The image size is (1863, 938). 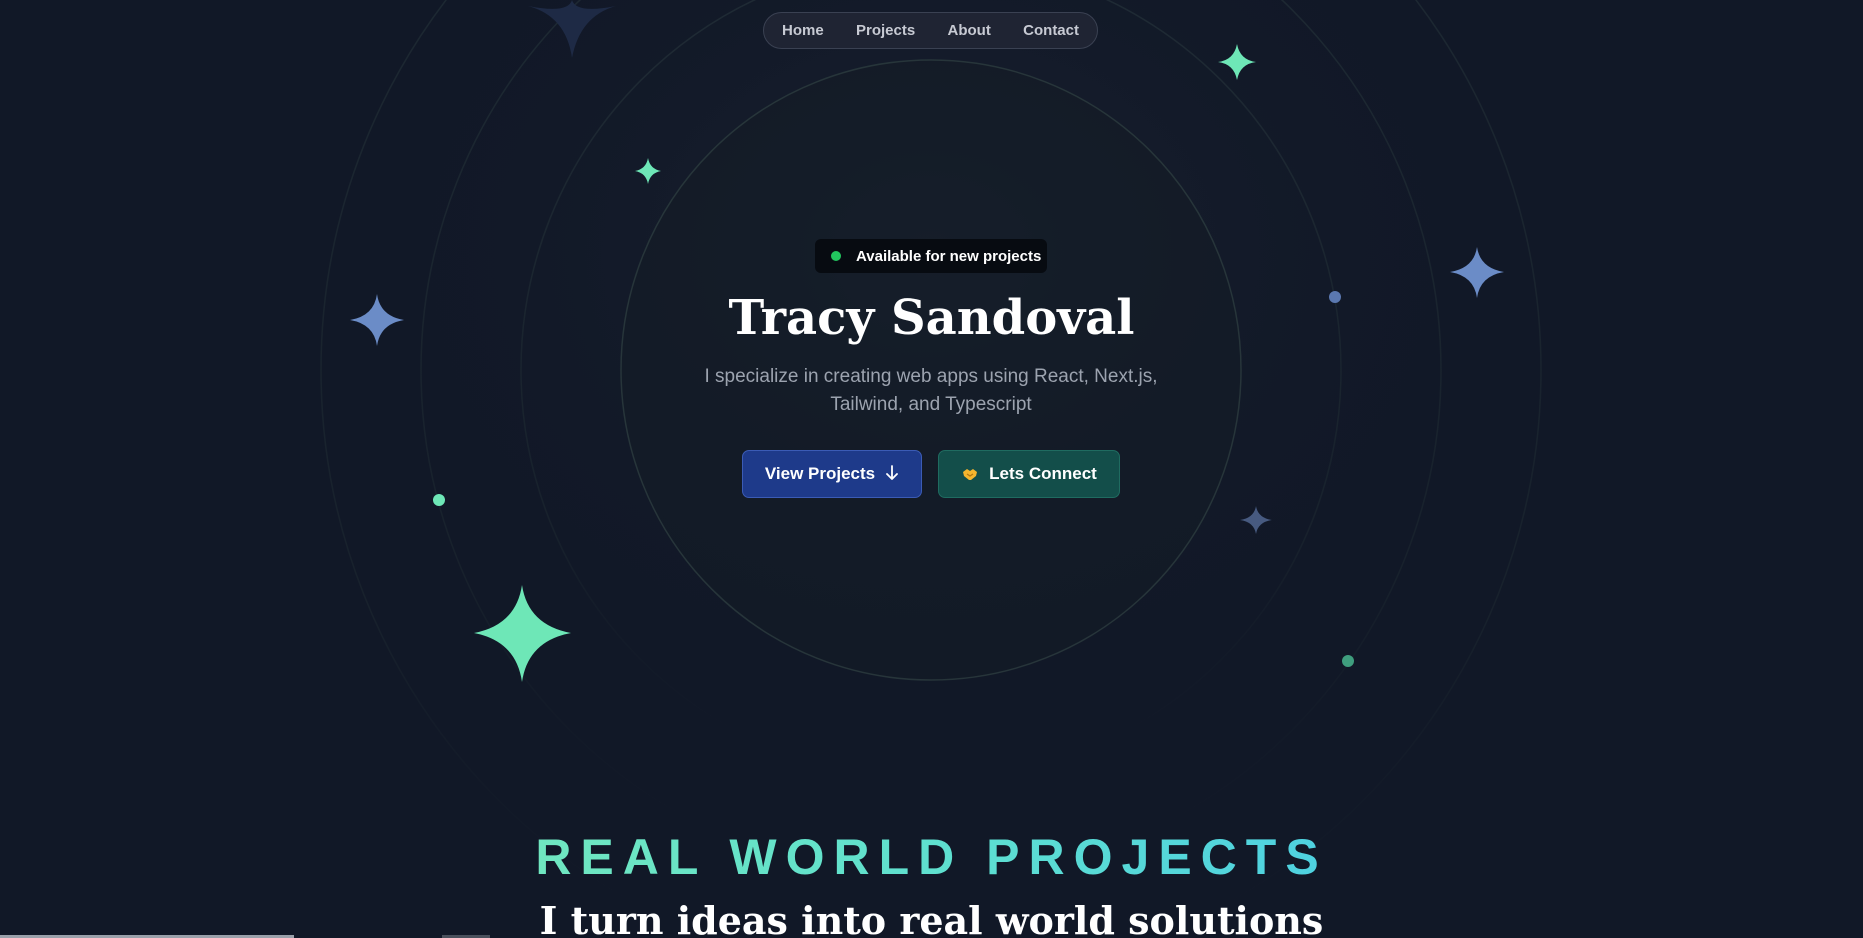 What do you see at coordinates (970, 474) in the screenshot?
I see `handshake-icon` at bounding box center [970, 474].